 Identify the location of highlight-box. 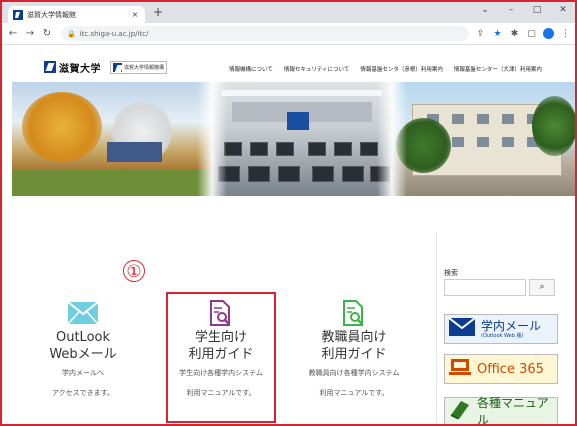
(221, 357).